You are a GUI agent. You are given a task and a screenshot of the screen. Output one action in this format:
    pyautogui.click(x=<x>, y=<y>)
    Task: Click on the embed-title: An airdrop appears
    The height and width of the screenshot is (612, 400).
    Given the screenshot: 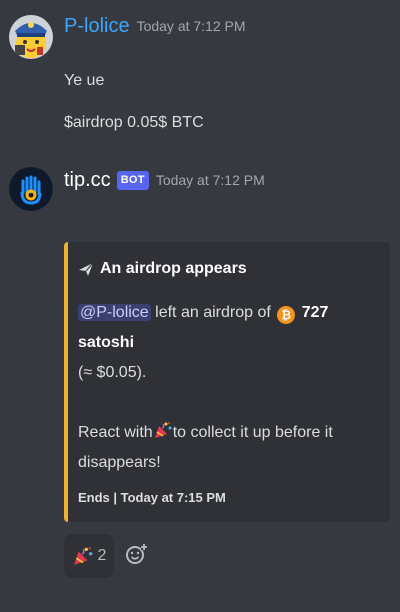 What is the action you would take?
    pyautogui.click(x=162, y=269)
    